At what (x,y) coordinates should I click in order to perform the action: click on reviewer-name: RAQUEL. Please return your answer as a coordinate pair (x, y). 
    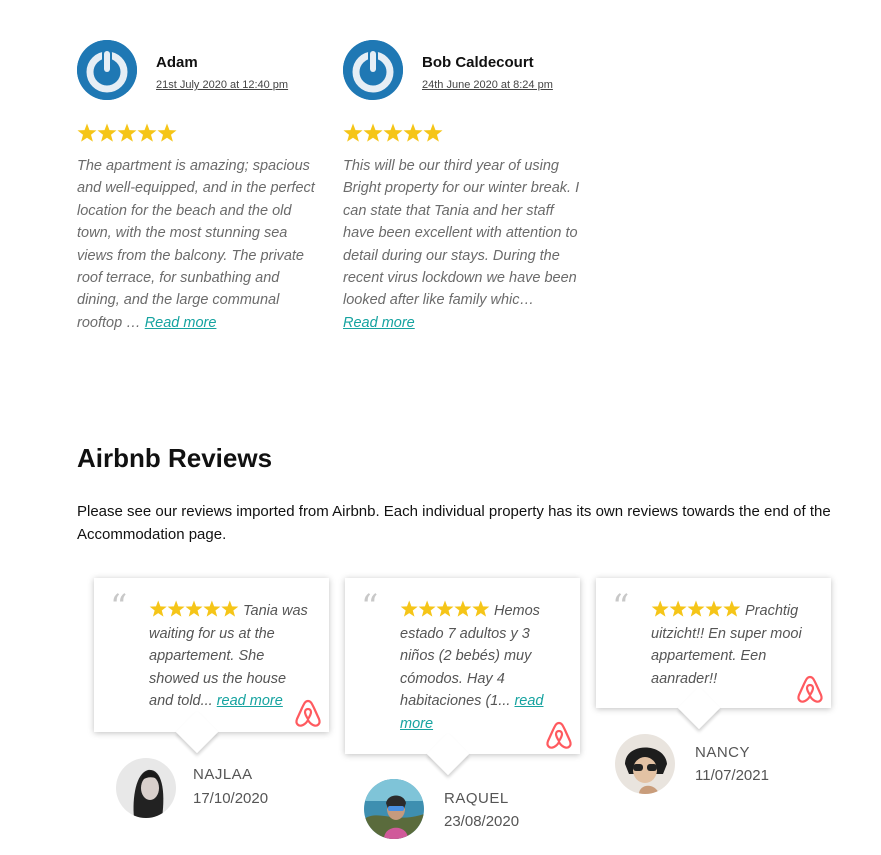
    Looking at the image, I should click on (476, 798).